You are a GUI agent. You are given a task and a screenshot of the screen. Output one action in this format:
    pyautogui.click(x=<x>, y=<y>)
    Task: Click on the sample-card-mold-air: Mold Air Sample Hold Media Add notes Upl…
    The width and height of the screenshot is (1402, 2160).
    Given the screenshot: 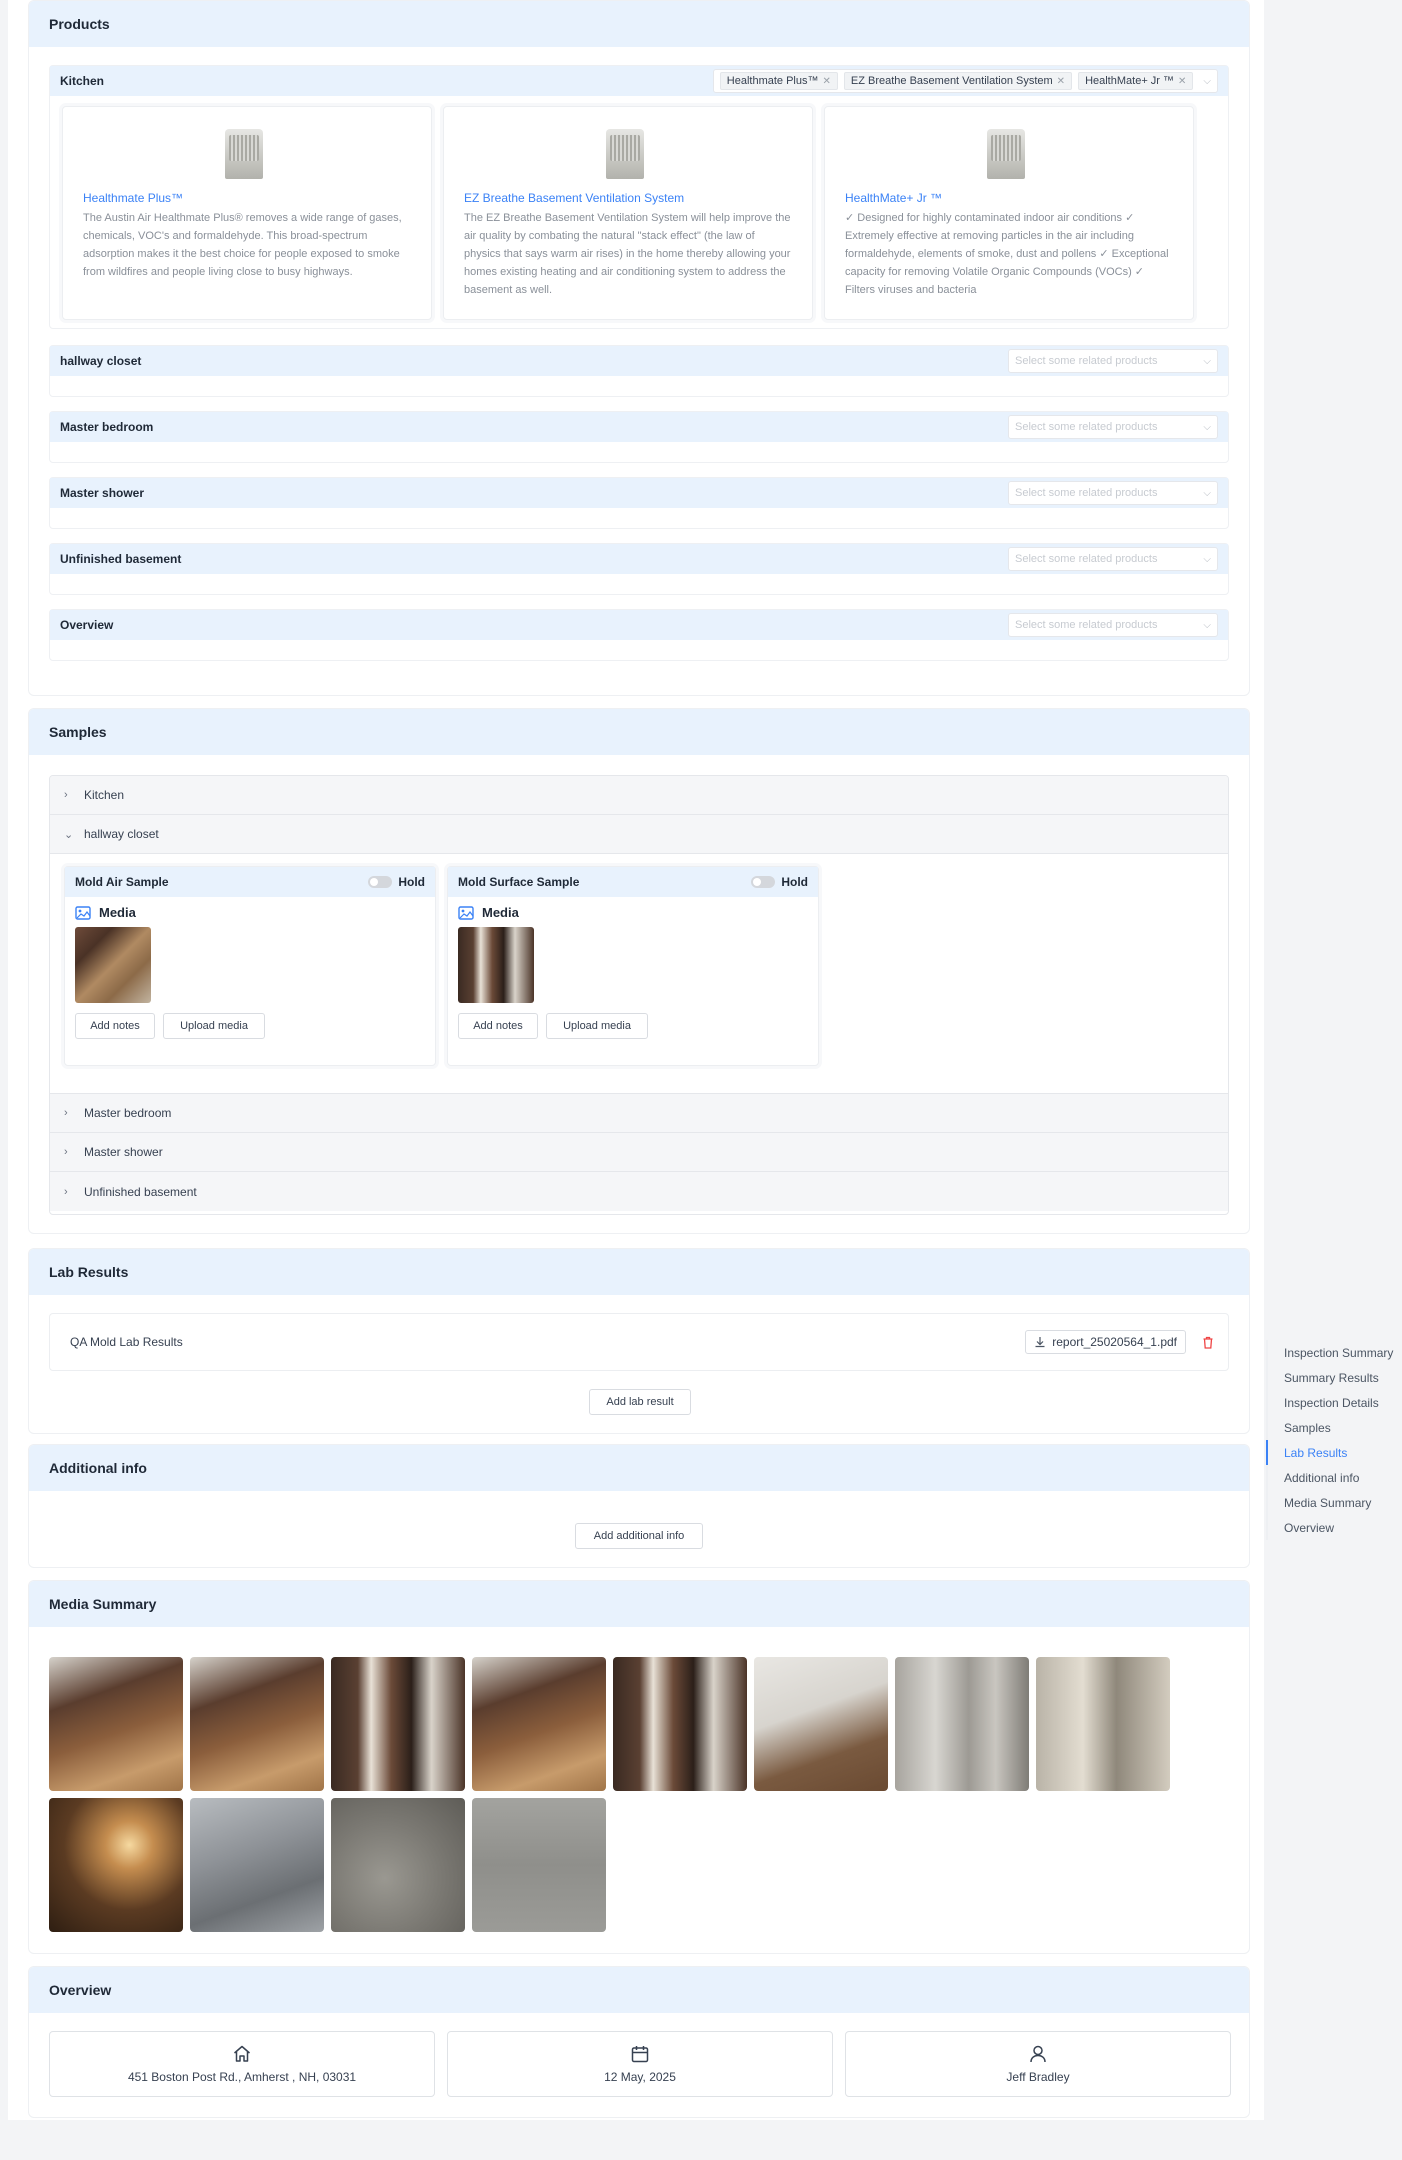 What is the action you would take?
    pyautogui.click(x=250, y=966)
    